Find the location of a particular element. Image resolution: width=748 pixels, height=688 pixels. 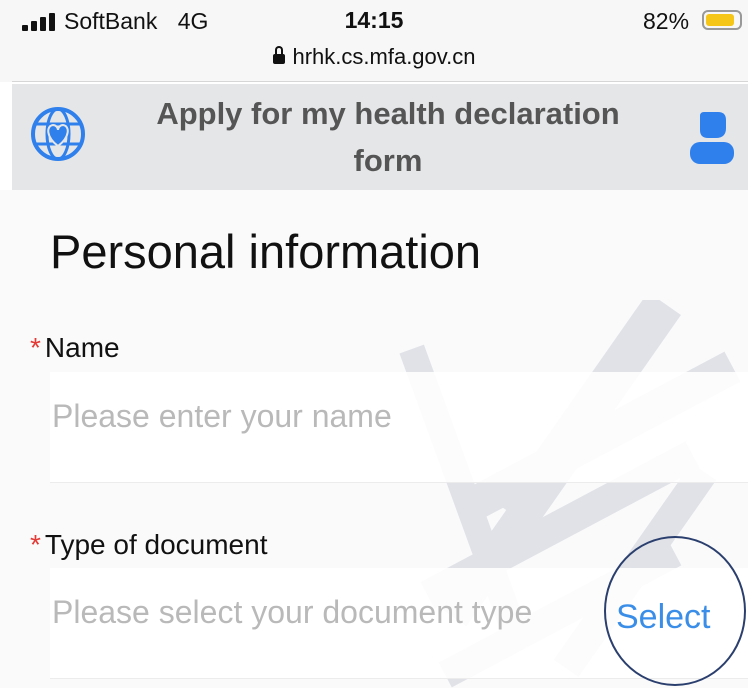

name-label: * Name is located at coordinates (75, 348).